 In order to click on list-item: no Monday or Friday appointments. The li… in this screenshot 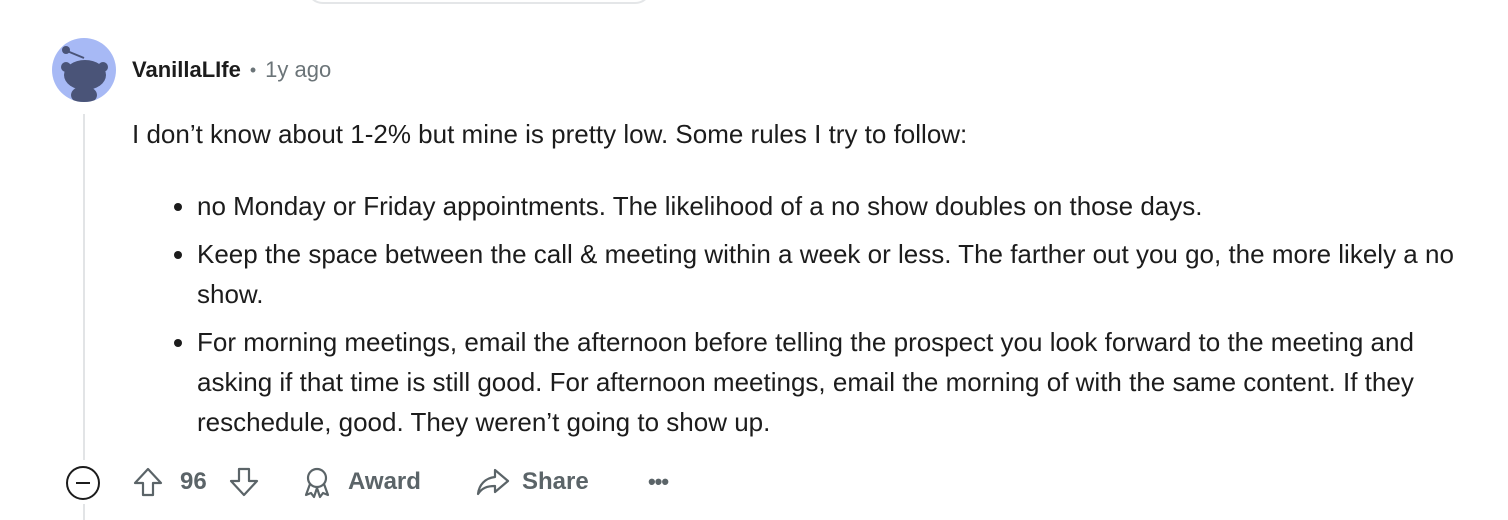, I will do `click(837, 206)`.